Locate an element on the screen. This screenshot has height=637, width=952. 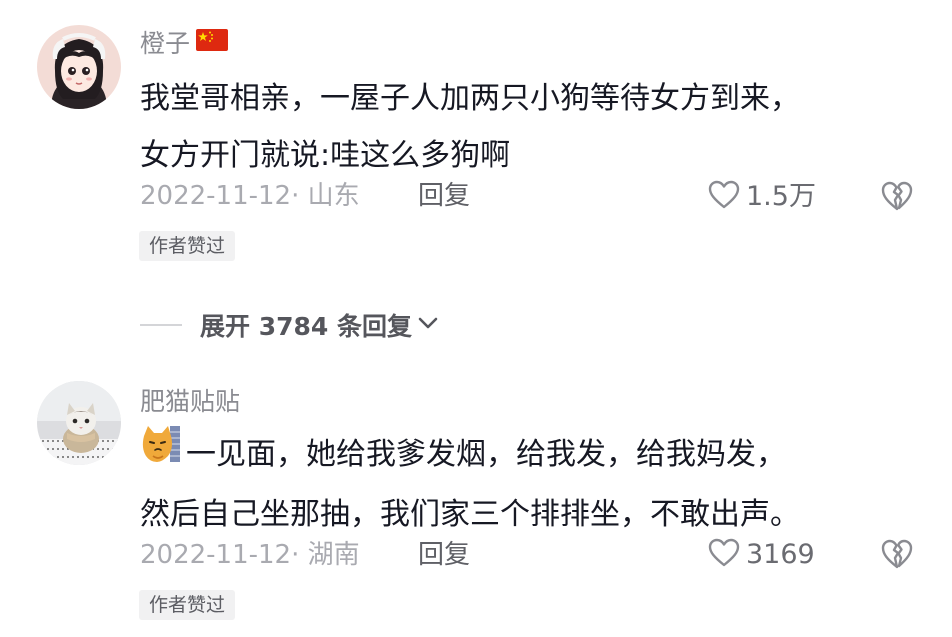
comment-text-line: 一见面，她给我爹发烟，给我发，给我妈发， is located at coordinates (470, 454).